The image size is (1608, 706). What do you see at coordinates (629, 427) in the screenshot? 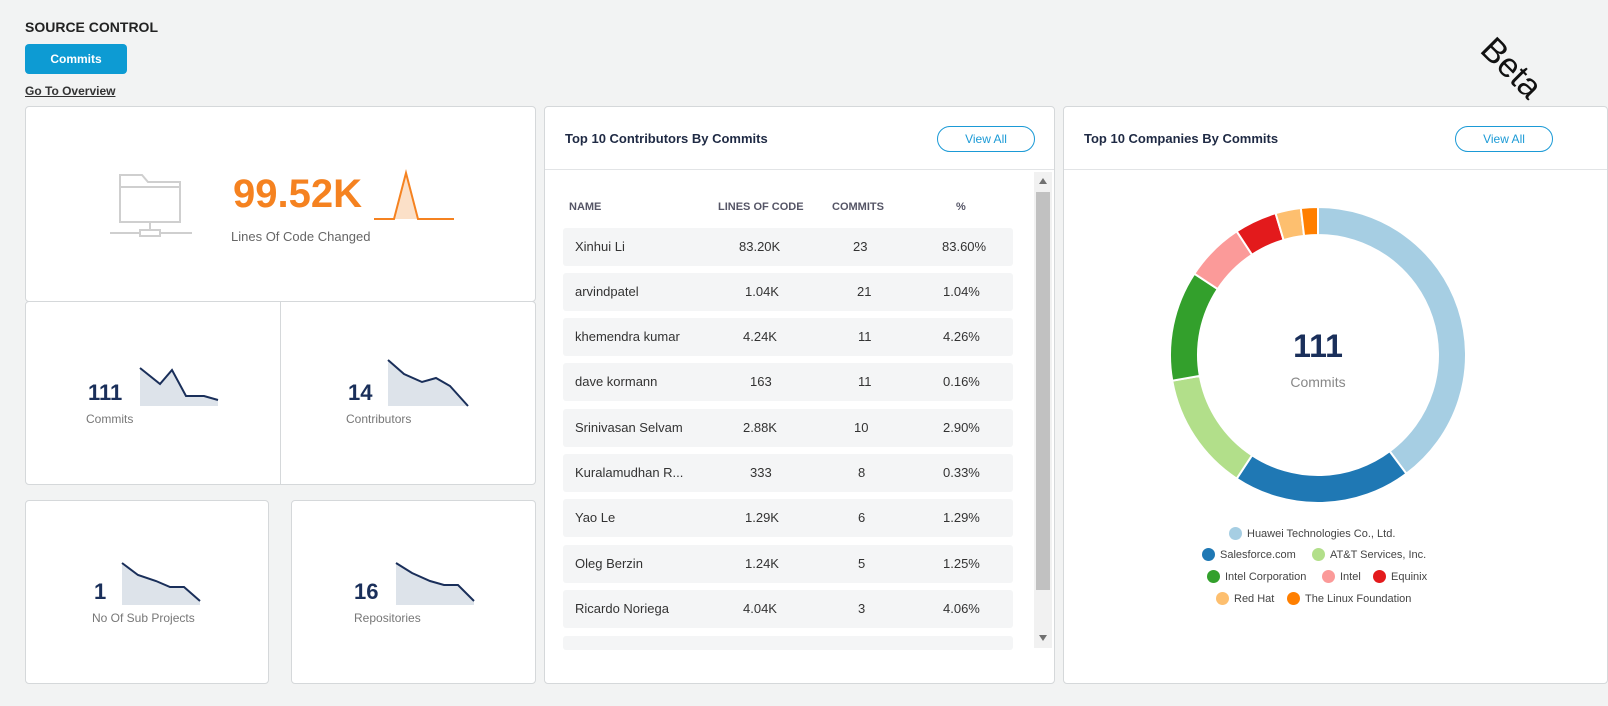
I see `contributor-name: Srinivasan Selvam` at bounding box center [629, 427].